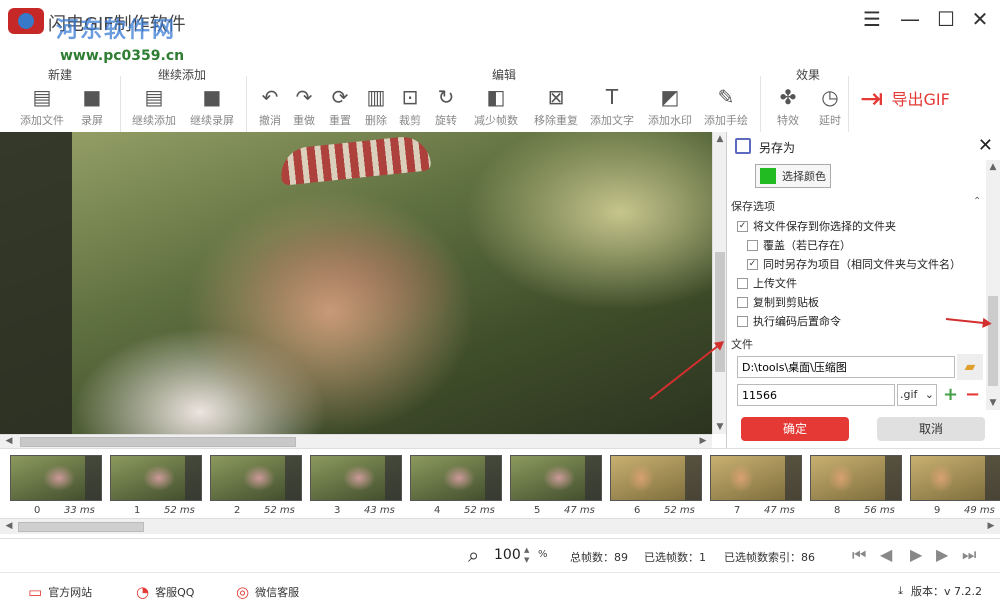 This screenshot has height=609, width=1000. Describe the element at coordinates (980, 19) in the screenshot. I see `close-icon: ✕` at that location.